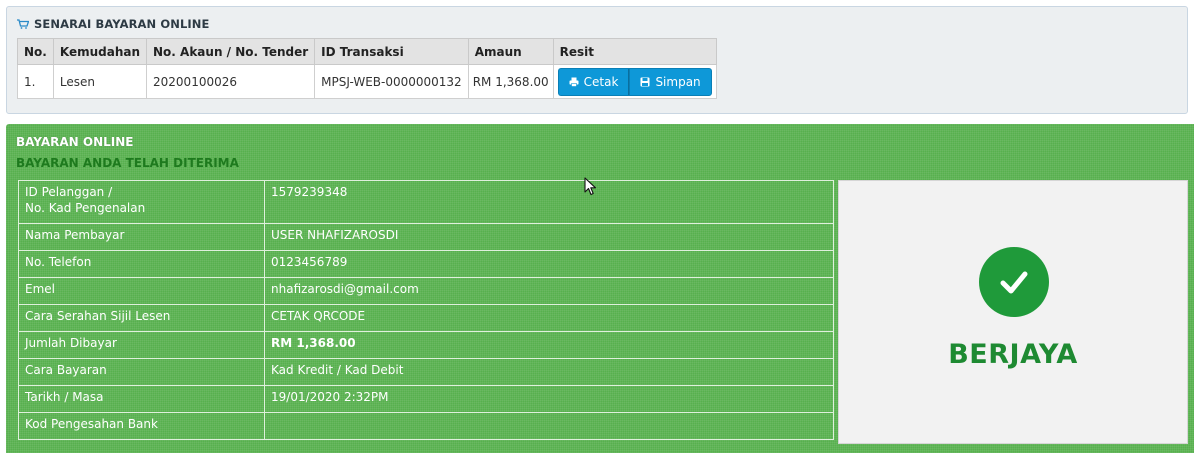 Image resolution: width=1194 pixels, height=453 pixels. I want to click on payment-list-title: SENARAI BAYARAN ONLINE, so click(122, 24).